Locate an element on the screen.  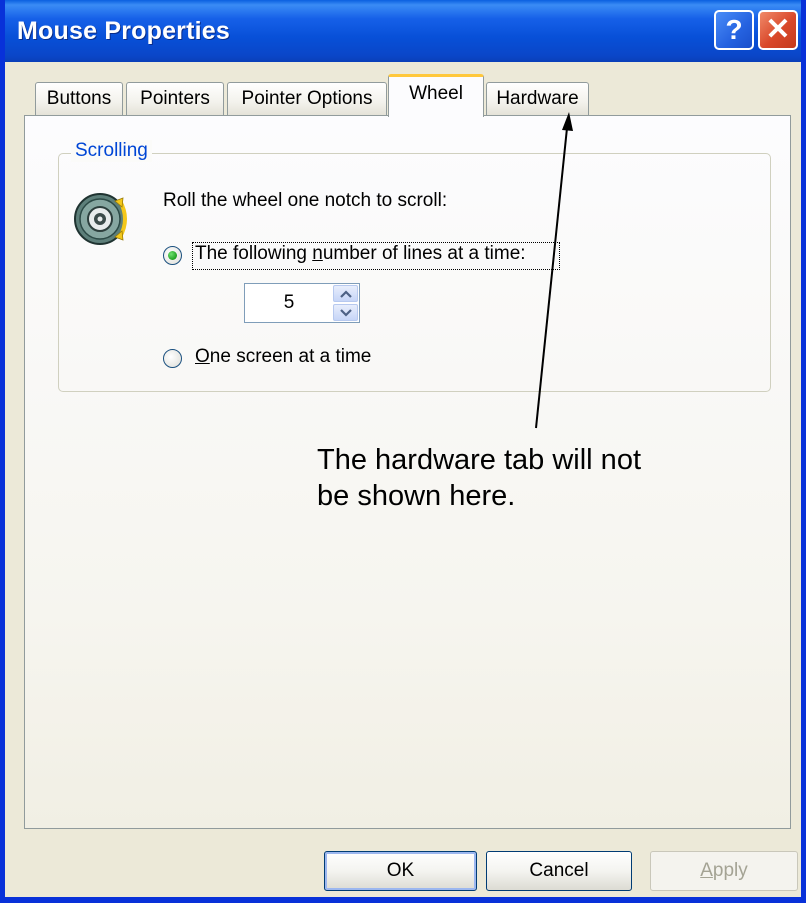
scroll-instruction: Roll the wheel one notch to scroll: is located at coordinates (305, 200).